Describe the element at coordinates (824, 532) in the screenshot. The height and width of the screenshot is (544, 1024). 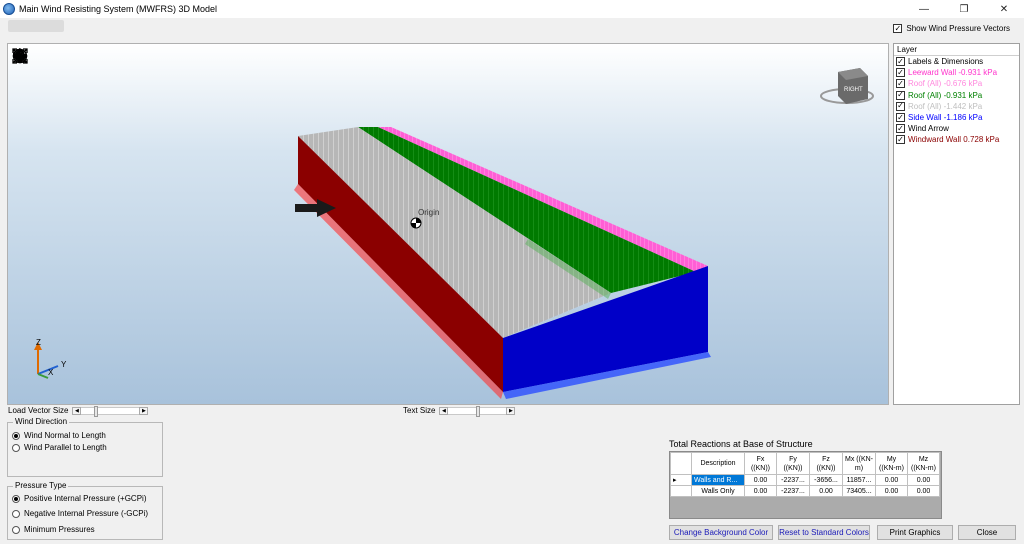
I see `reset-standard-colors-button: Reset to Standard Colors` at that location.